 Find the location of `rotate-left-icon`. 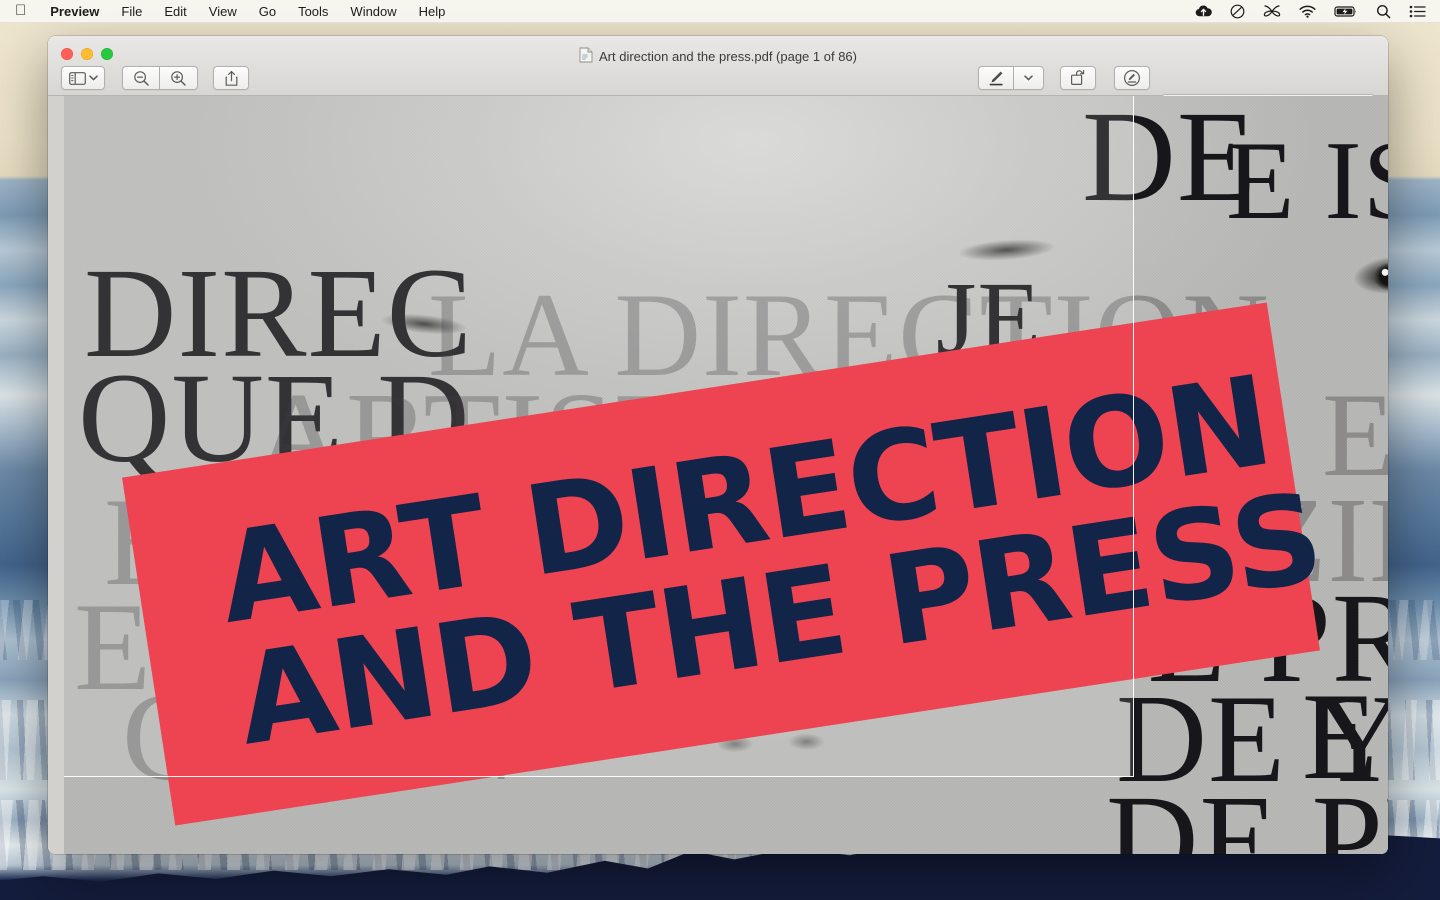

rotate-left-icon is located at coordinates (1078, 78).